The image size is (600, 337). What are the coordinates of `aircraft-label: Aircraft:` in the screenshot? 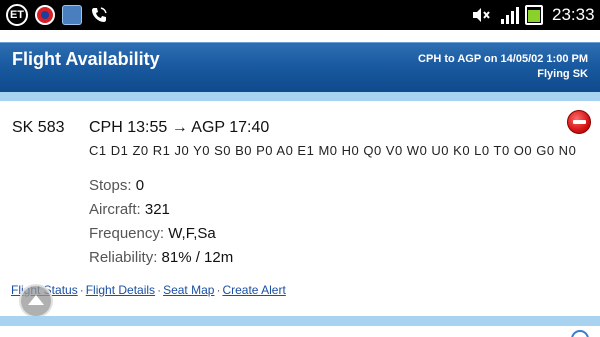 It's located at (115, 209).